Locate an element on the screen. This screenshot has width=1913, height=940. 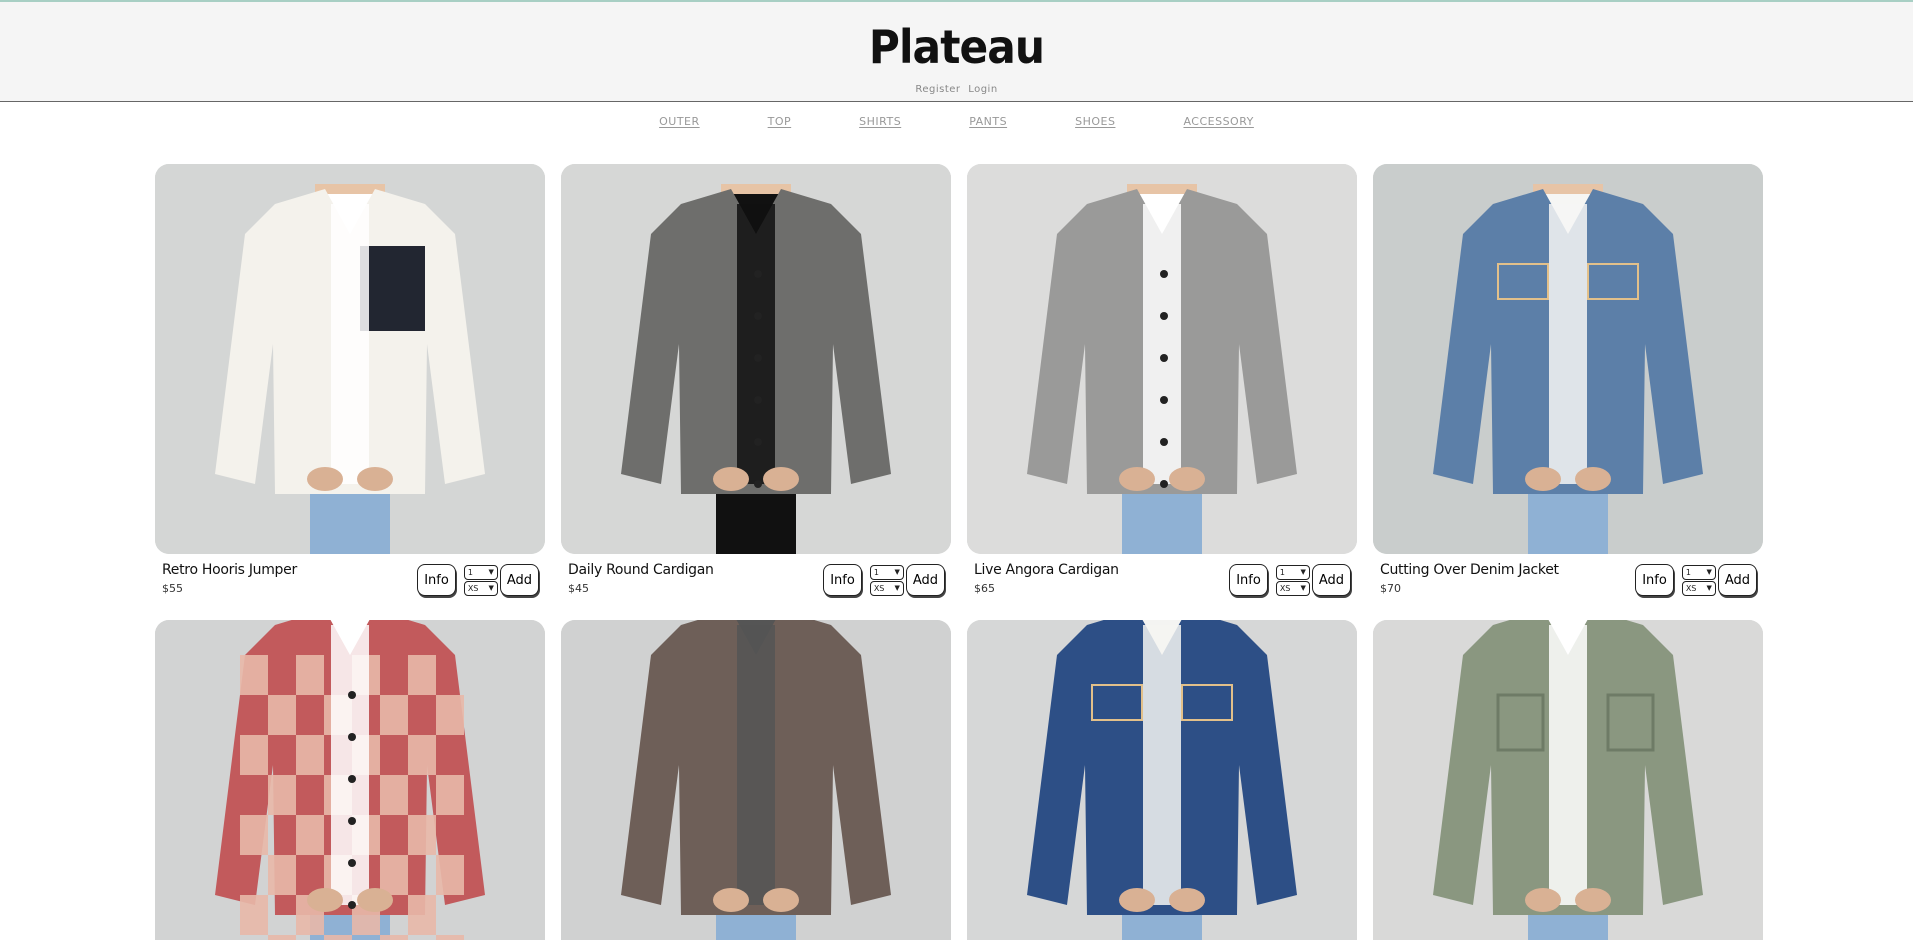
product-card: Live Angora Cardigan $65 Info 1 ▼ XS ▼ Add is located at coordinates (1162, 383).